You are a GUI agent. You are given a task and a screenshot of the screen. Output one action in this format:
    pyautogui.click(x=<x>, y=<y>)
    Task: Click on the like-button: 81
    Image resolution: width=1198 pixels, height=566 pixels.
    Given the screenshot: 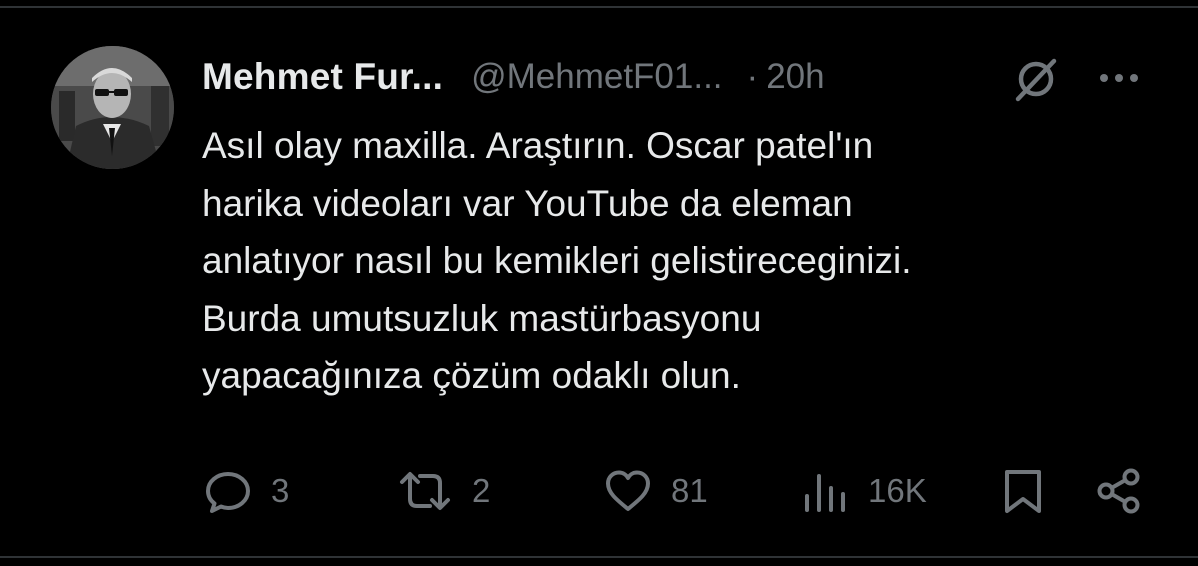 What is the action you would take?
    pyautogui.click(x=655, y=491)
    